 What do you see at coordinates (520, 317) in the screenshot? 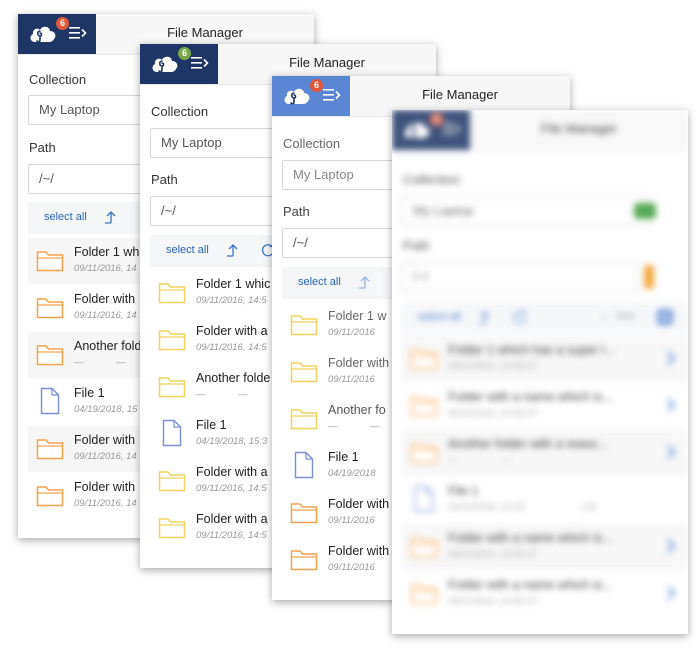
I see `refresh-icon` at bounding box center [520, 317].